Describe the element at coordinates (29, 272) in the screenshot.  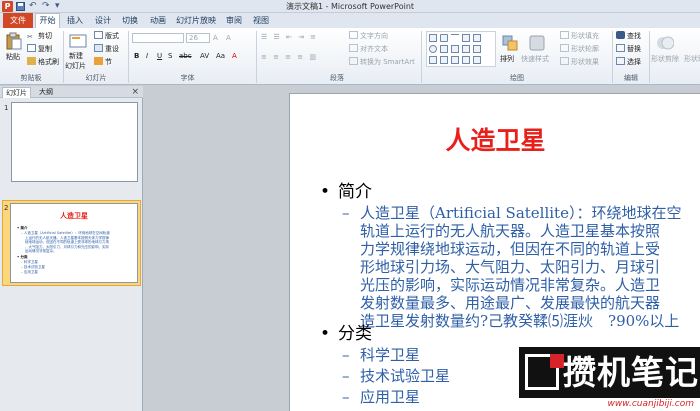
I see `thumbnail-line: – 应用卫星` at that location.